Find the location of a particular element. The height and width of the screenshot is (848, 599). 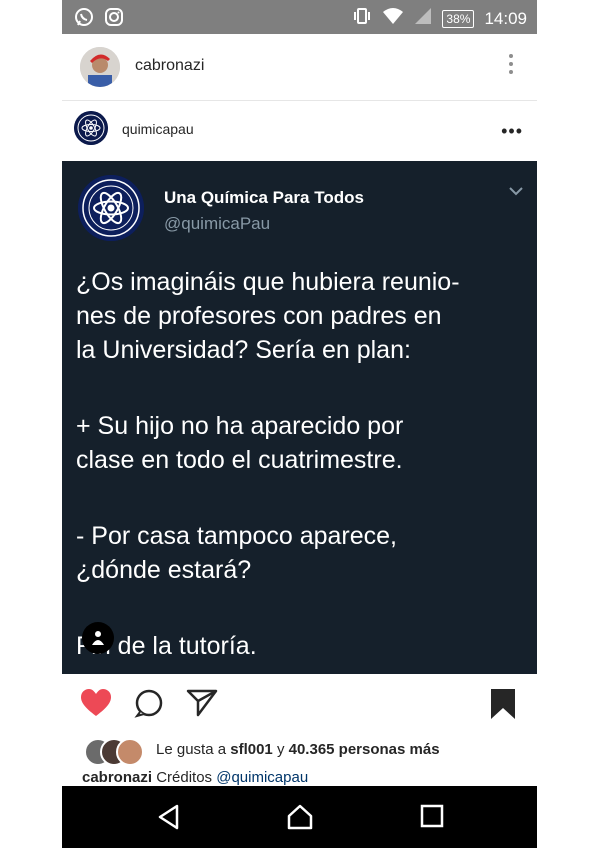

likes-summary: Le gusta a sfl001 y 40.365 personas más is located at coordinates (299, 751).